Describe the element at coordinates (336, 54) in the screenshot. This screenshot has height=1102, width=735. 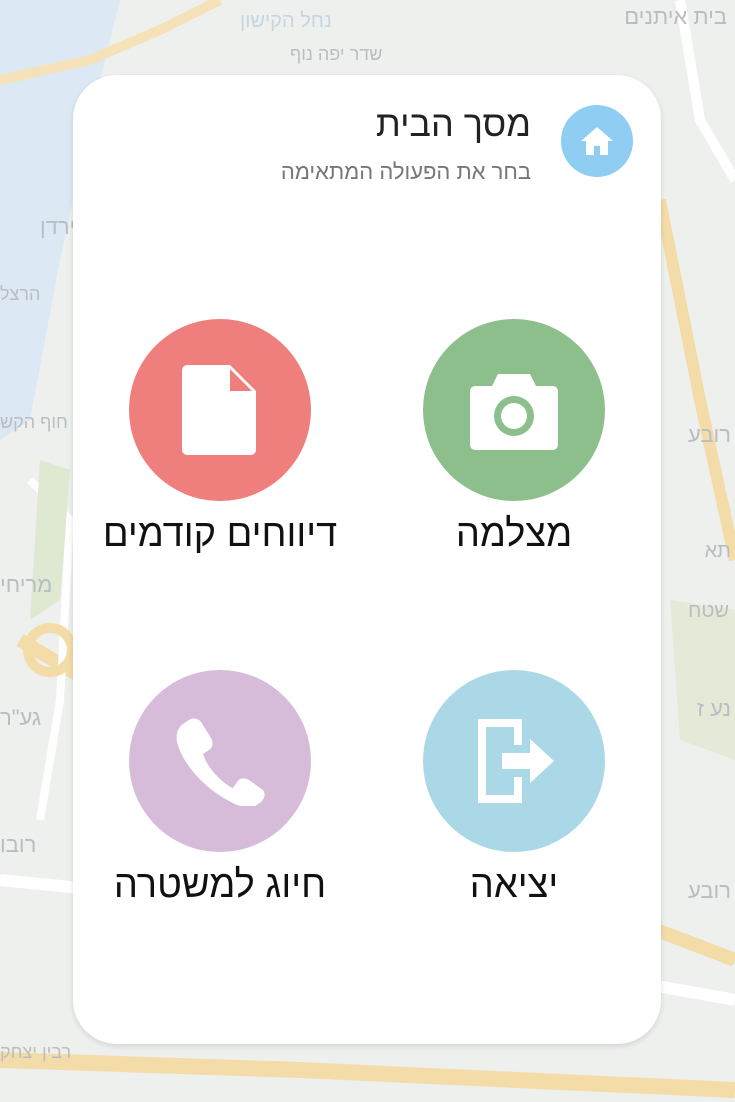
I see `map-label: שדר יפה נוף` at that location.